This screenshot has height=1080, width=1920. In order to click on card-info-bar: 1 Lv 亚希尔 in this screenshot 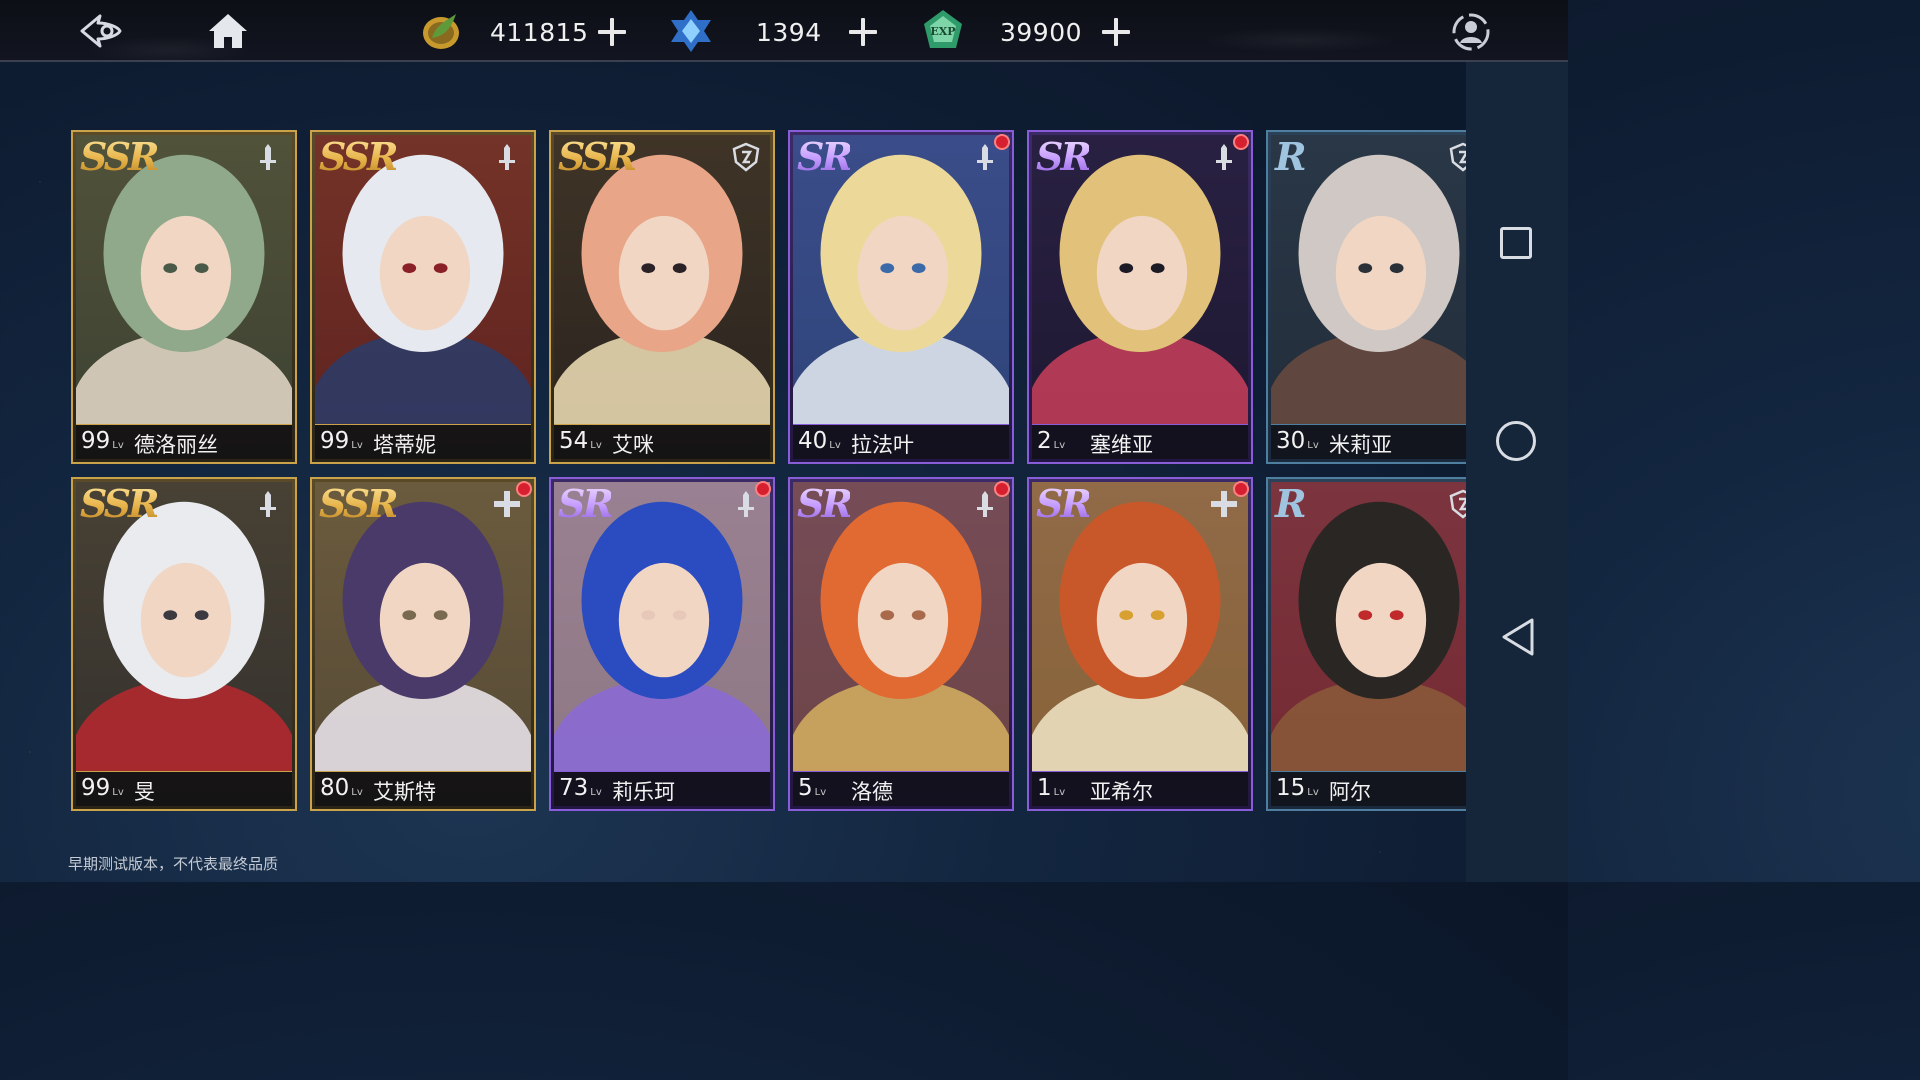, I will do `click(1140, 788)`.